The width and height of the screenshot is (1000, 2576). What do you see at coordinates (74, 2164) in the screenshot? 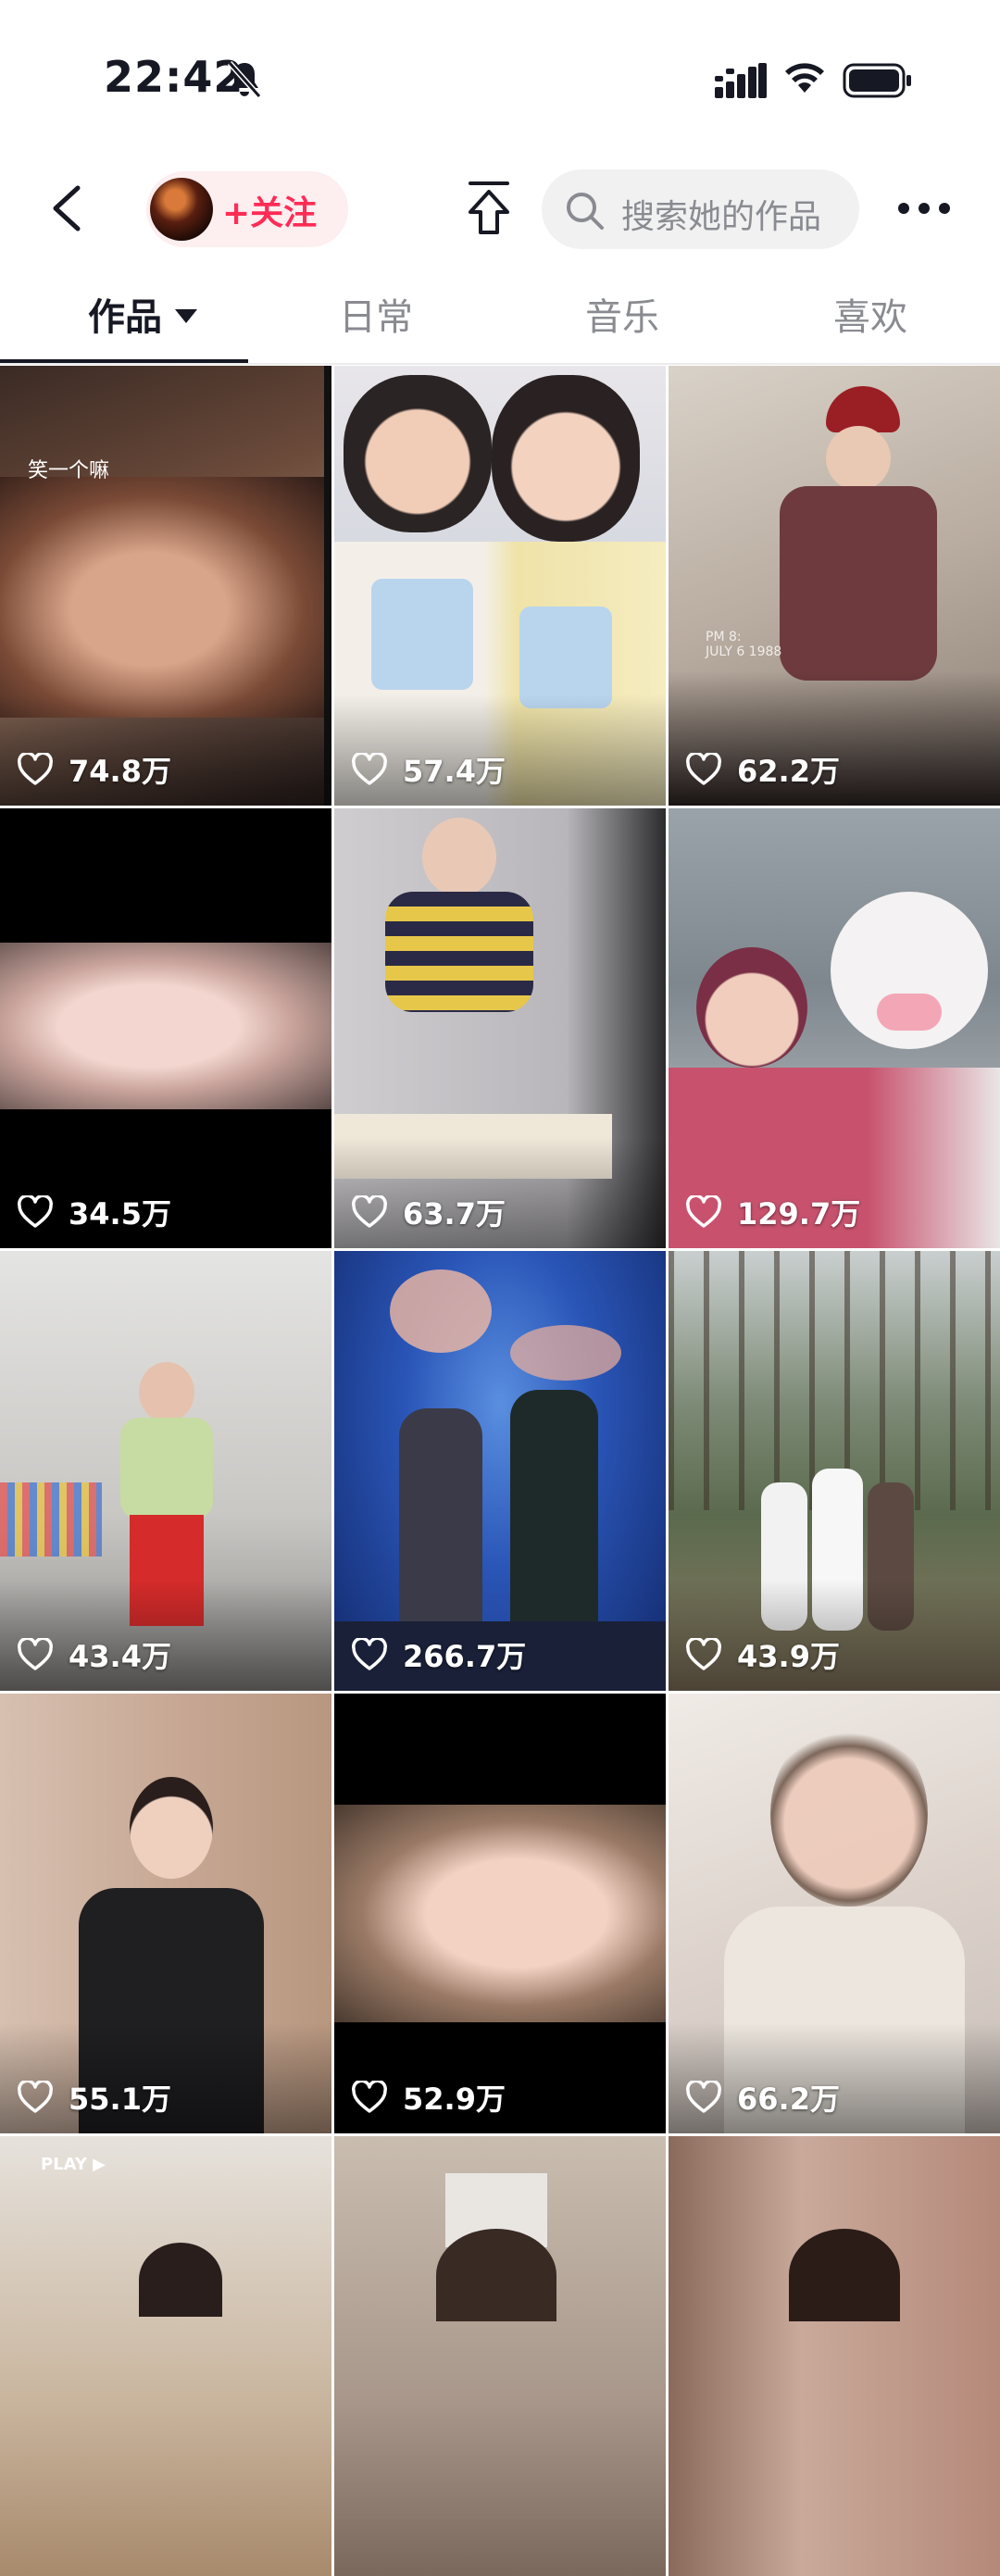
I see `play-badge: PLAY ▶` at bounding box center [74, 2164].